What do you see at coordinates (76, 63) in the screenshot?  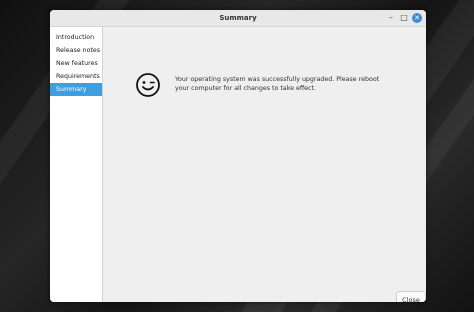 I see `sidebar-item-new-features: New features` at bounding box center [76, 63].